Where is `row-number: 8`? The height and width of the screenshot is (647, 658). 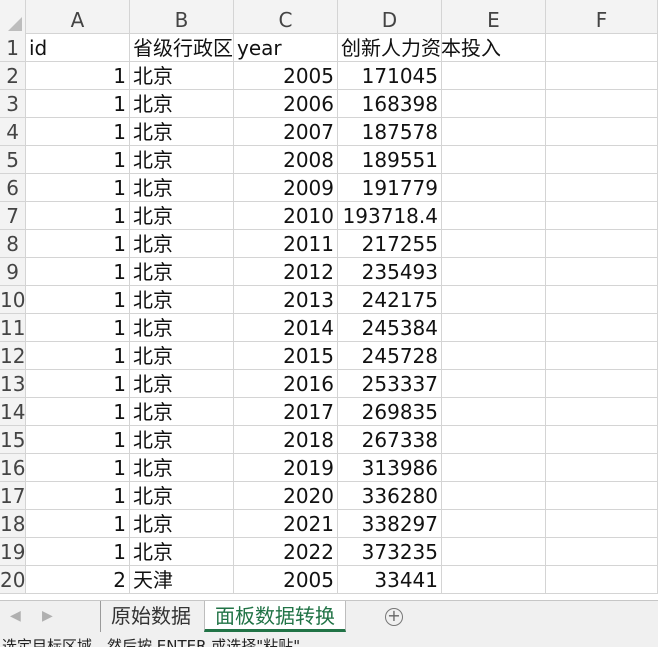 row-number: 8 is located at coordinates (13, 244).